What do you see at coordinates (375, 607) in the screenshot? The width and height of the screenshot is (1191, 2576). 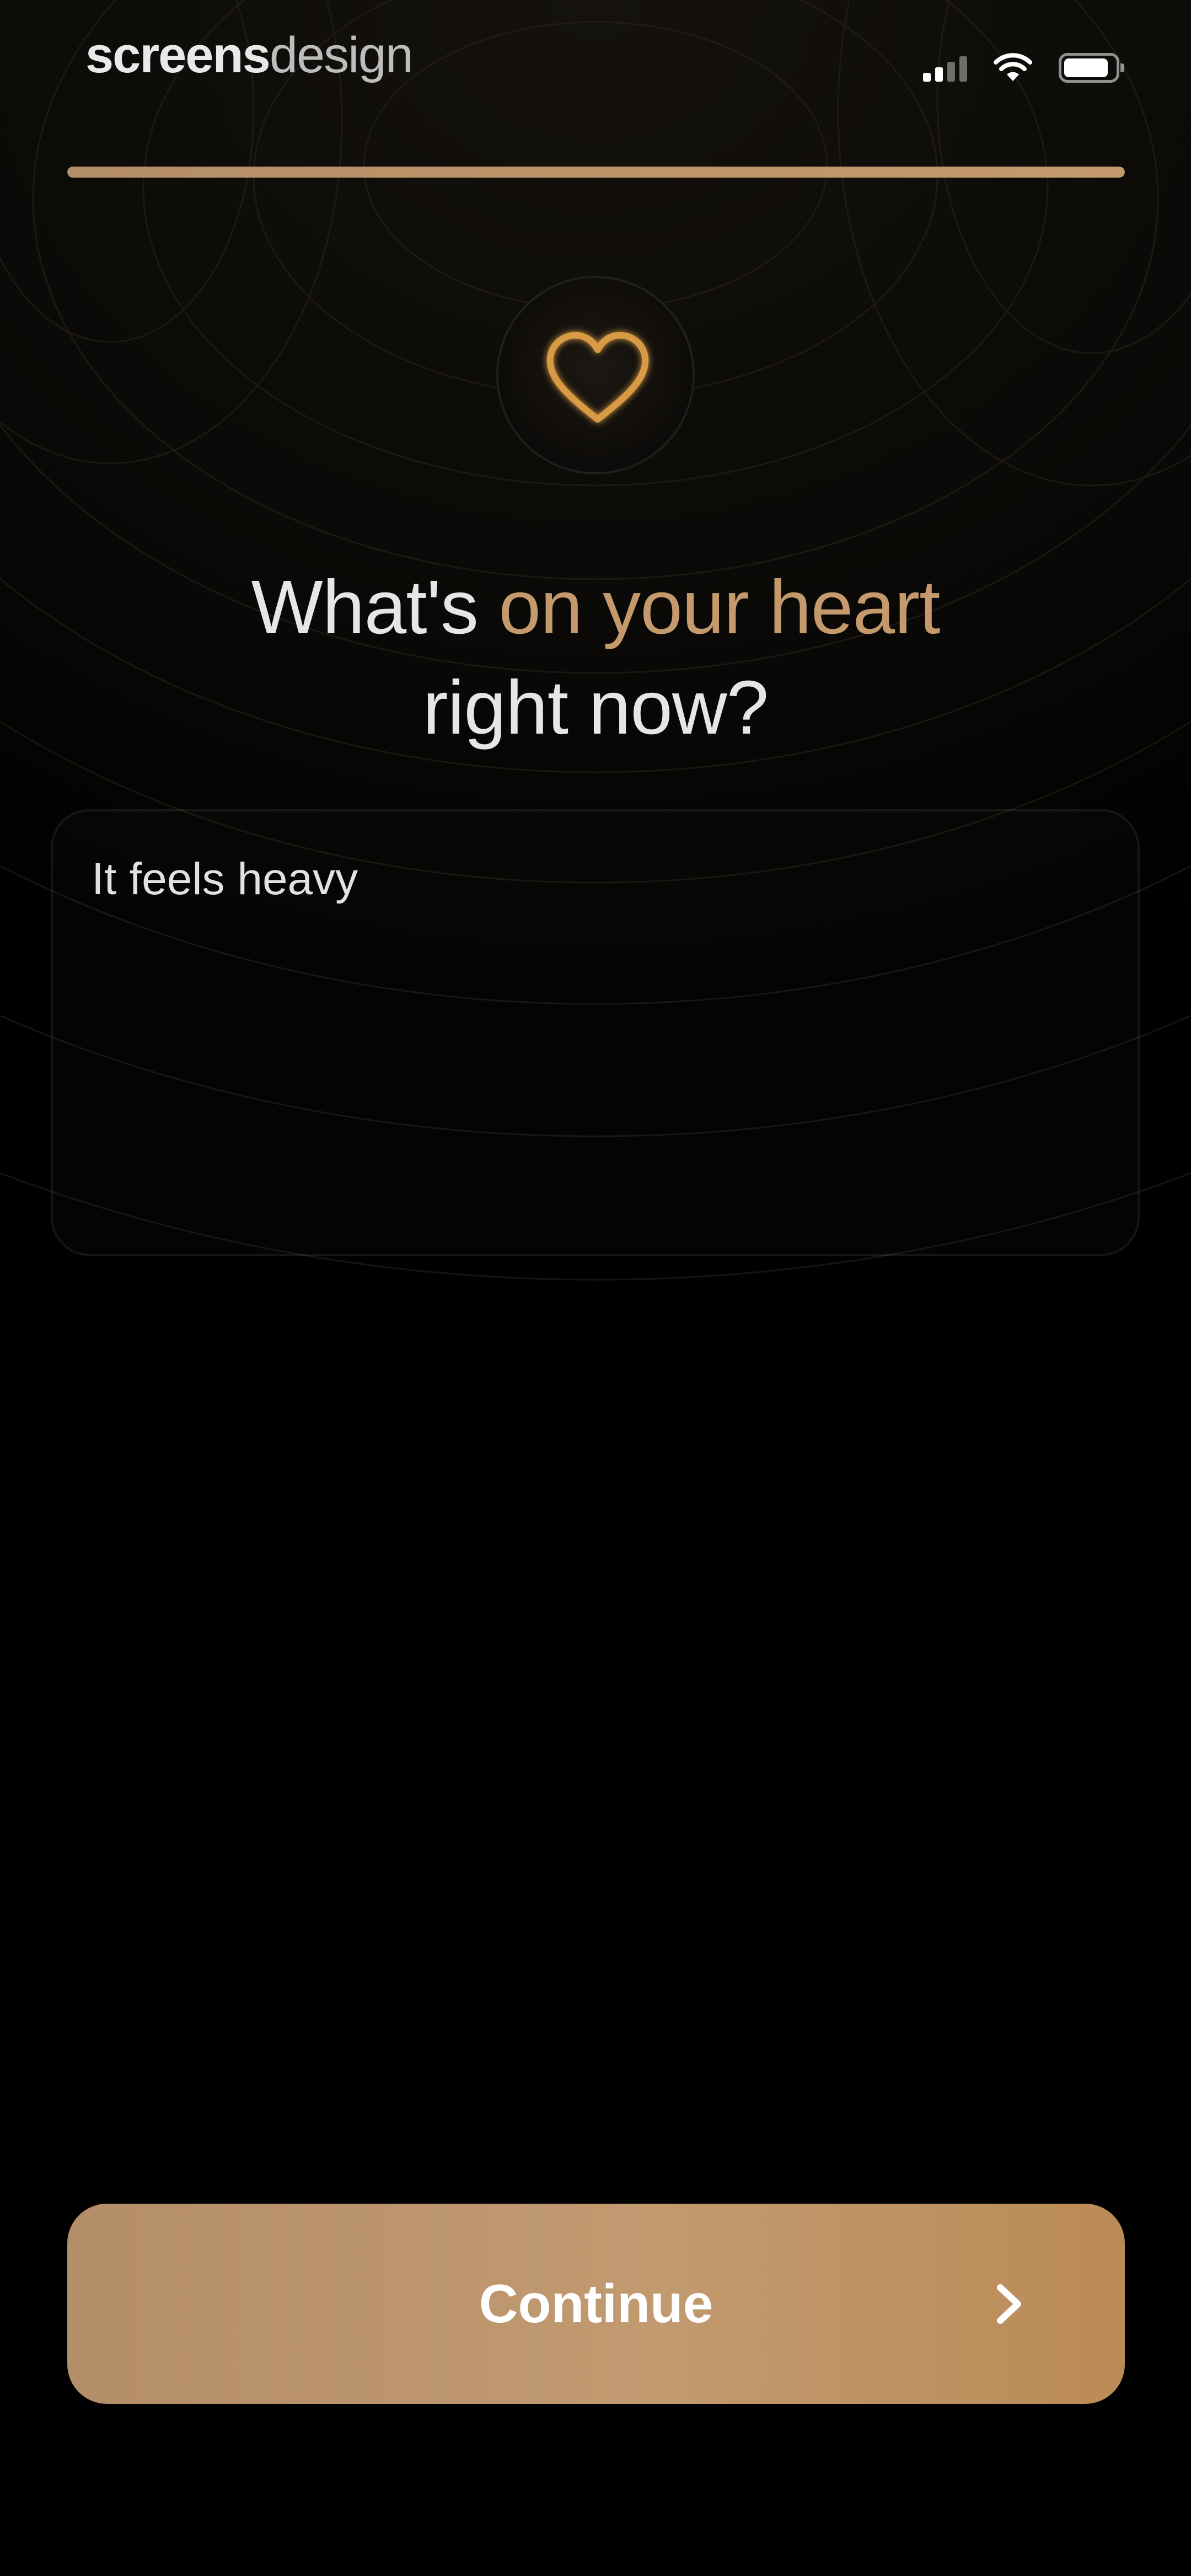 I see `title-part-1: What's` at bounding box center [375, 607].